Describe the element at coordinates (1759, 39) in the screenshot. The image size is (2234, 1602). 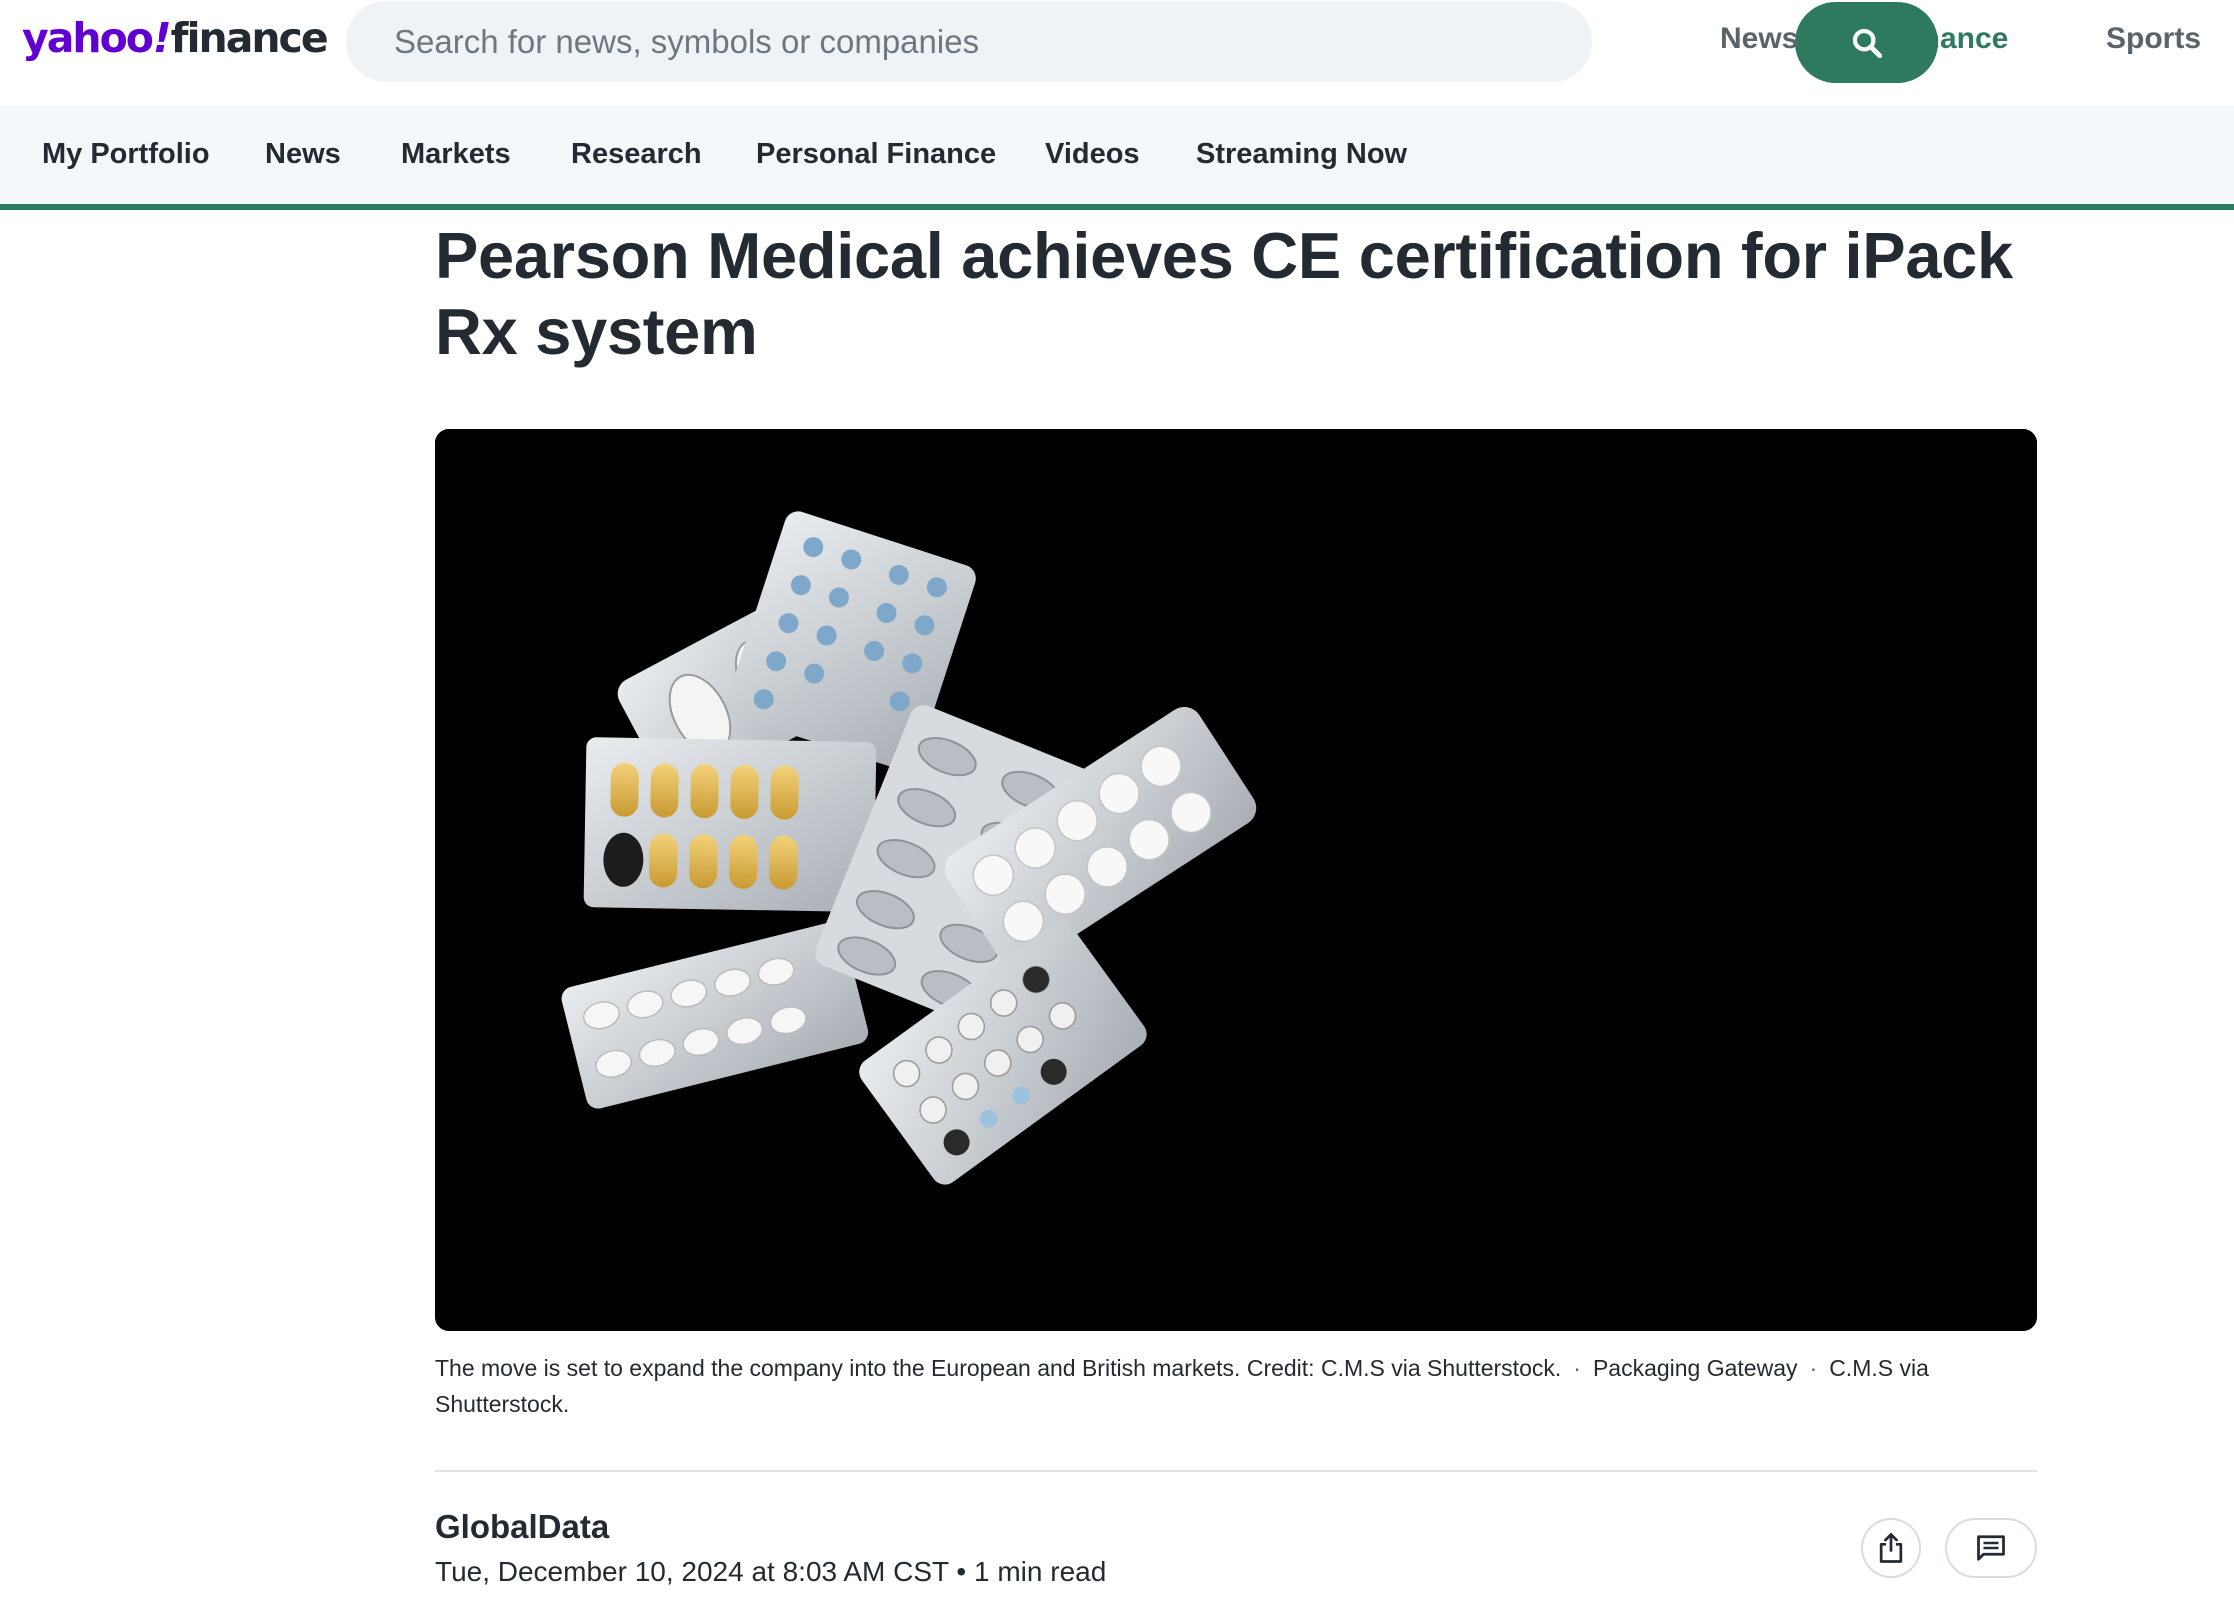
I see `topnav-news: News` at that location.